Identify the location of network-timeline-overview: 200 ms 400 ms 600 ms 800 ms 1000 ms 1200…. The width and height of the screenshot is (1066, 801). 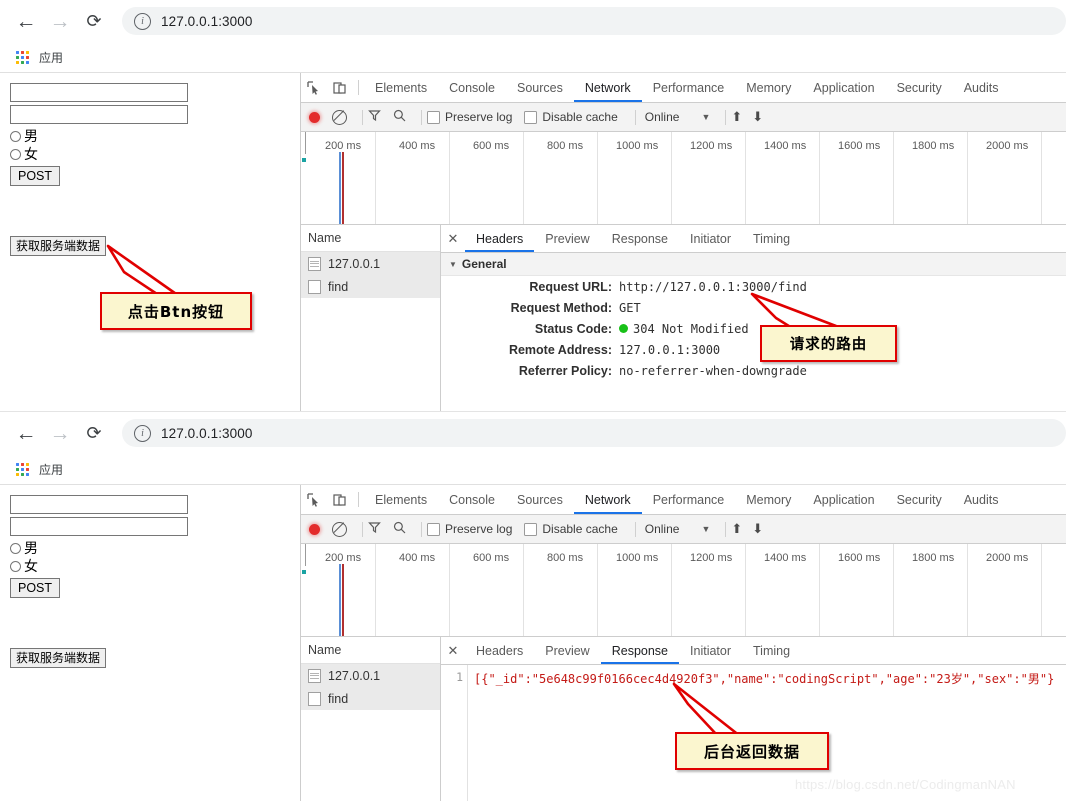
(683, 178).